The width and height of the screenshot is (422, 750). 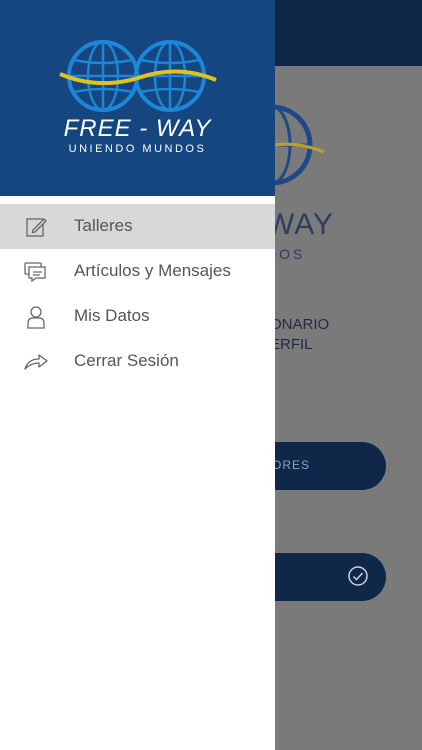 I want to click on background-text-line2: ERFIL, so click(x=291, y=344).